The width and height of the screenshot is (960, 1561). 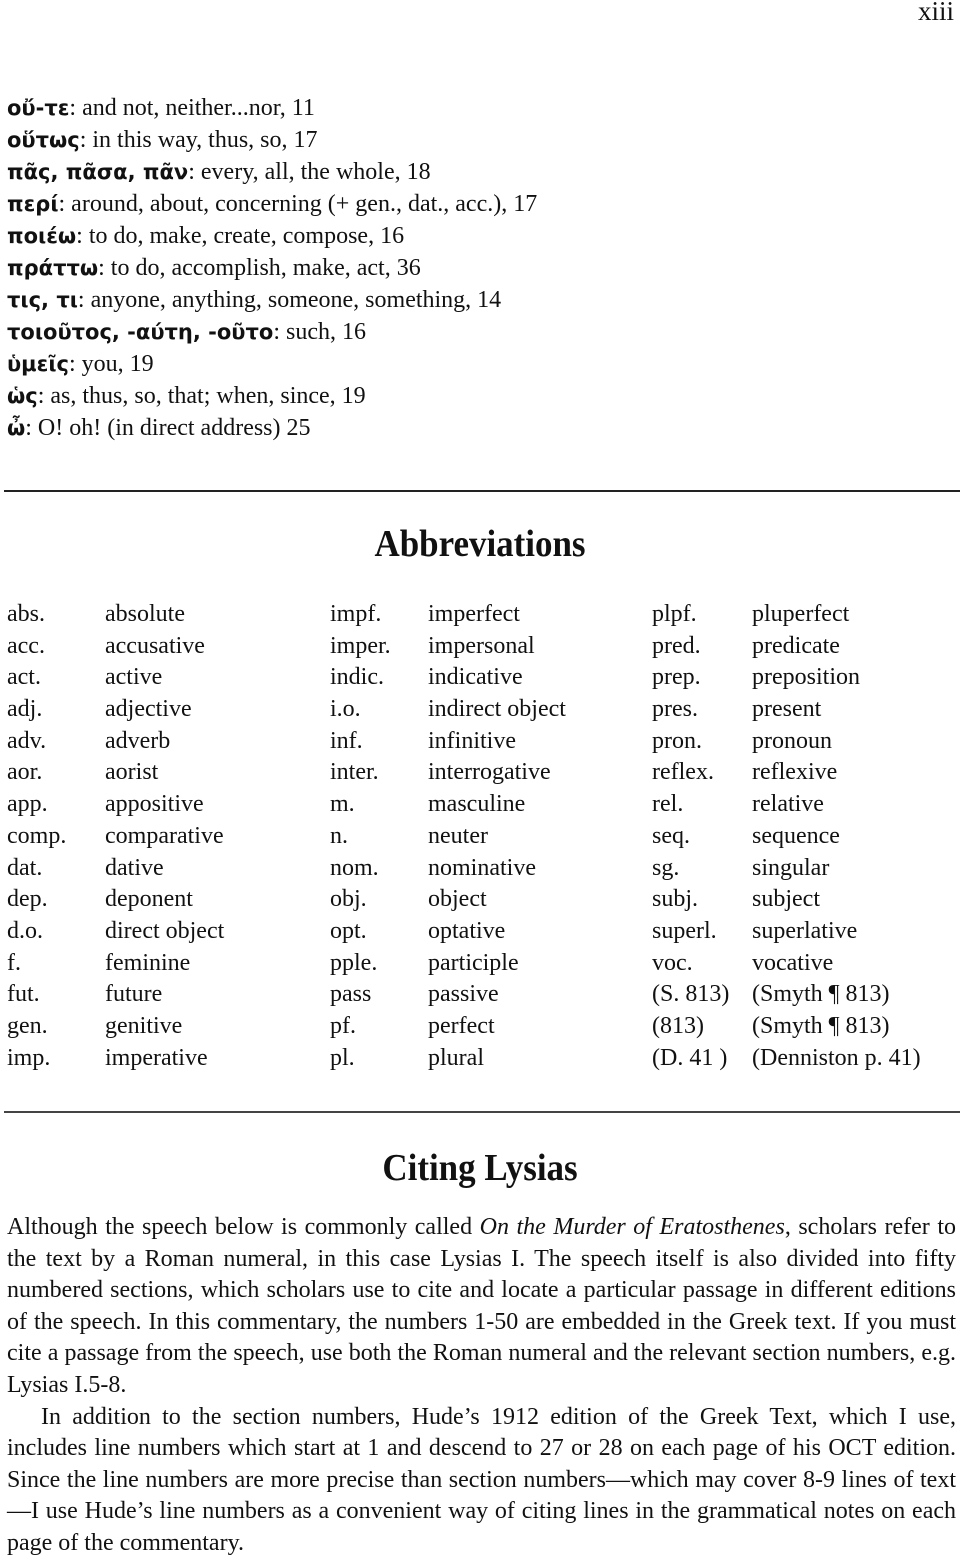 What do you see at coordinates (201, 396) in the screenshot?
I see `gloss: : as, thus, so, that; when, since, 19` at bounding box center [201, 396].